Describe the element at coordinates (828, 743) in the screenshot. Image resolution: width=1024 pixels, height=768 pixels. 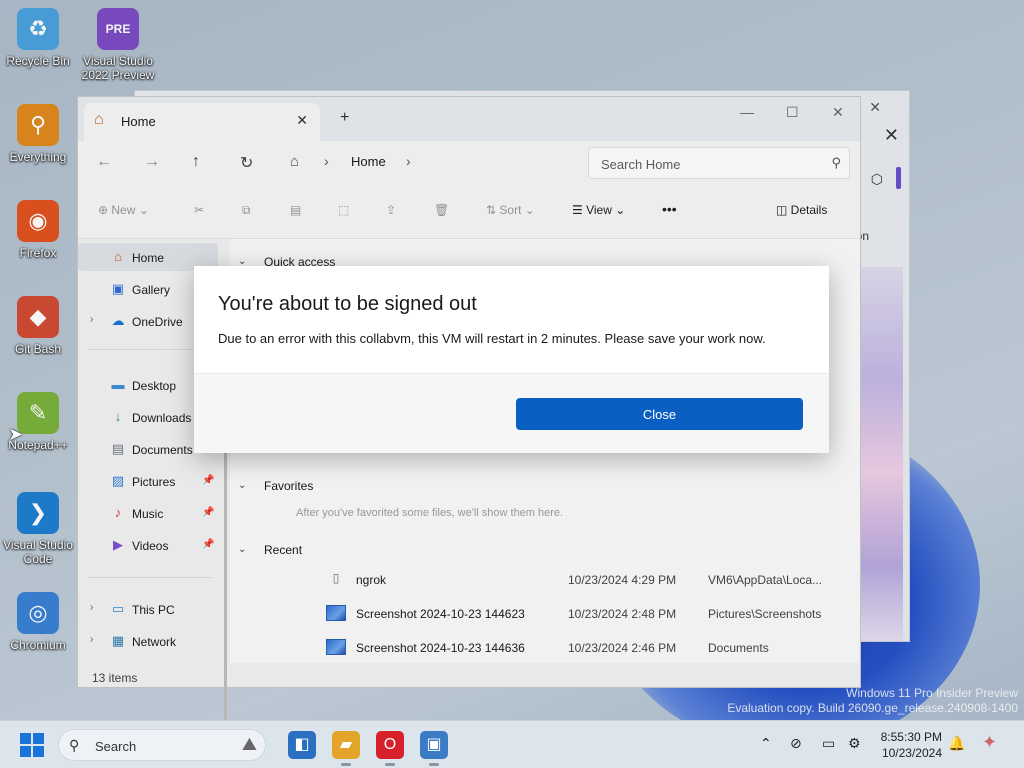
I see `display-icon: ▭` at that location.